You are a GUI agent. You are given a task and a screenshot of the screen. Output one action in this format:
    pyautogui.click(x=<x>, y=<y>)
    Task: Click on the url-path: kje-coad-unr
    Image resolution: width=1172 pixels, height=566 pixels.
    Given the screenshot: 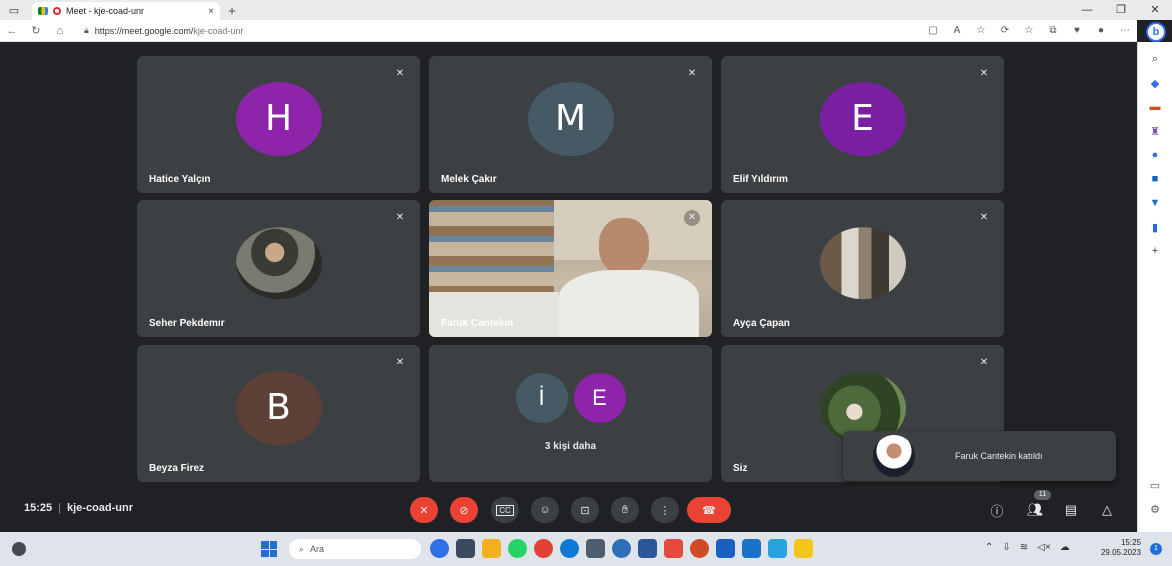 What is the action you would take?
    pyautogui.click(x=218, y=30)
    